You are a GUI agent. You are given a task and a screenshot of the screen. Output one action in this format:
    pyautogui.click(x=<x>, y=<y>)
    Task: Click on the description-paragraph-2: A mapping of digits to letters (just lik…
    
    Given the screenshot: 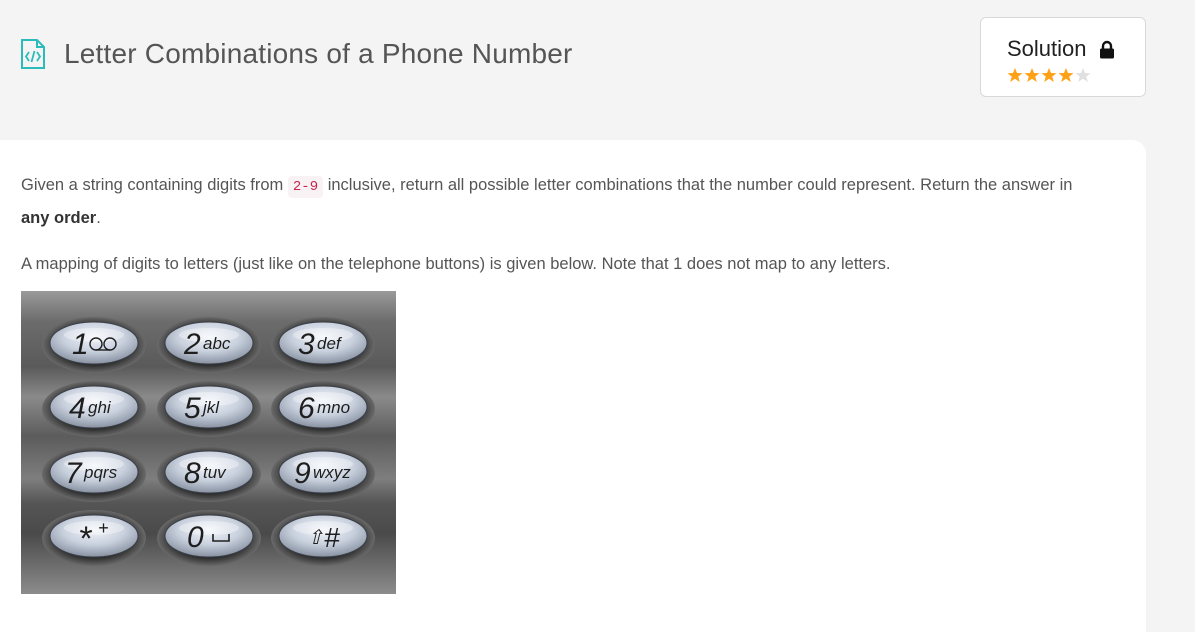 What is the action you would take?
    pyautogui.click(x=456, y=264)
    